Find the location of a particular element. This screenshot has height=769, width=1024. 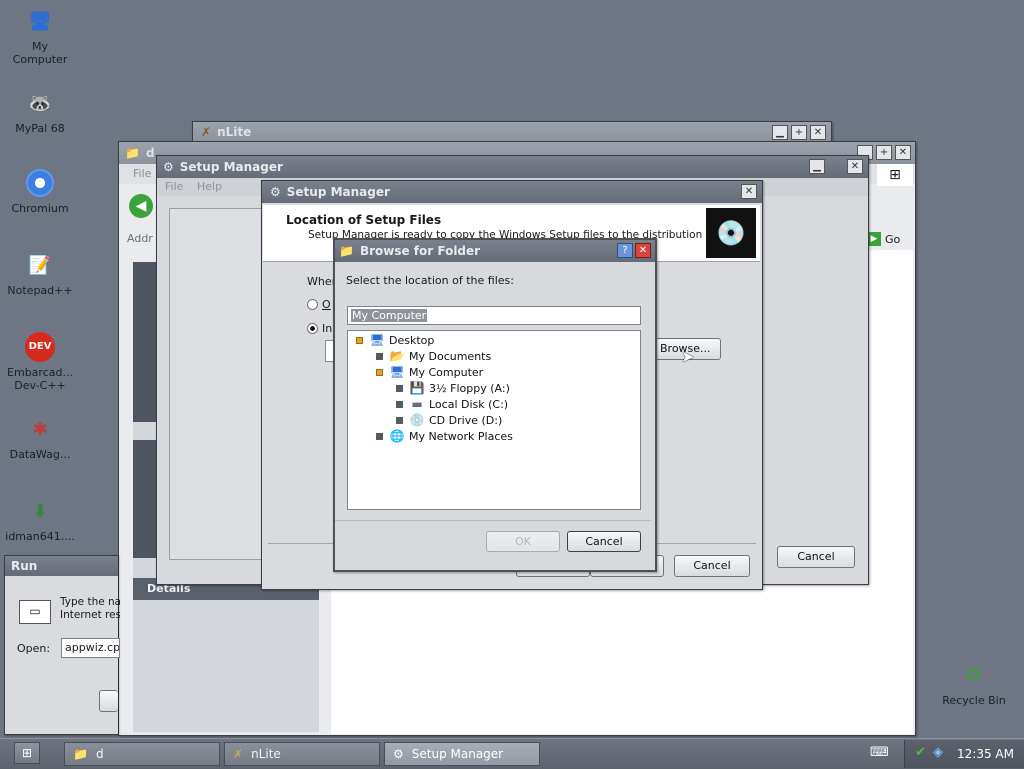

tree-item-cd-drive: 💿 CD Drive (D:) is located at coordinates (449, 420).